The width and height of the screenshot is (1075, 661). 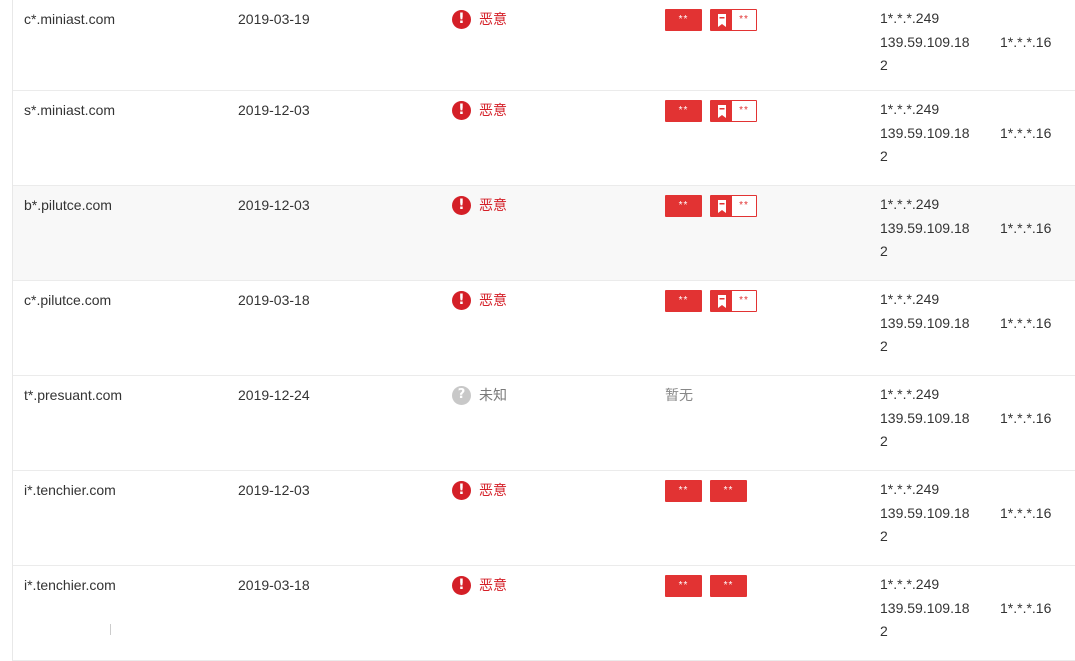 I want to click on status-label: 未知, so click(x=493, y=395).